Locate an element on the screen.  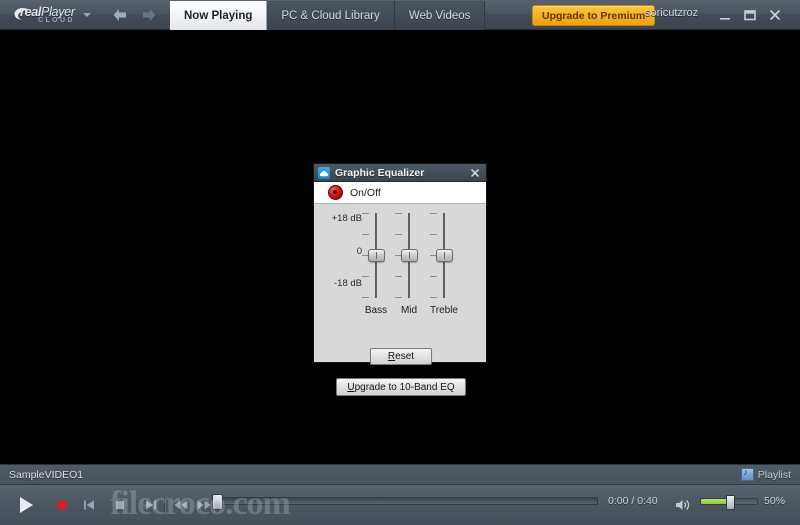
upgrade-to-premium-button: Upgrade to Premium is located at coordinates (594, 15).